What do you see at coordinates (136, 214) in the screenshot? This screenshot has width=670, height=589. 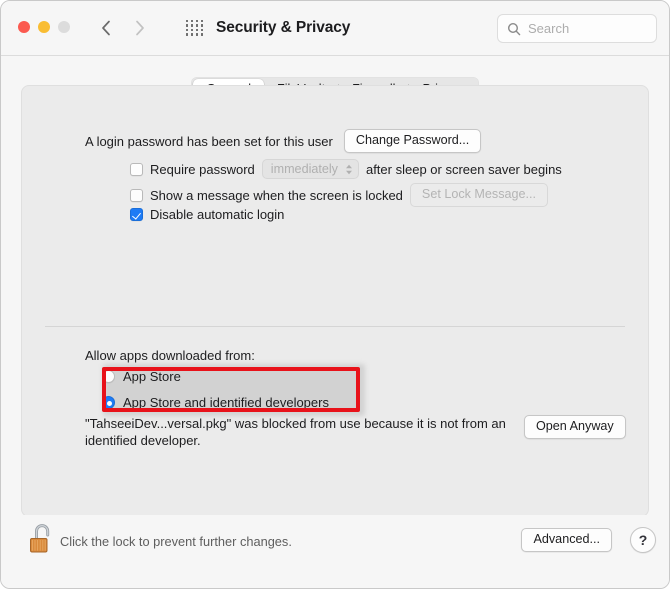 I see `disable-automatic-login-checkbox` at bounding box center [136, 214].